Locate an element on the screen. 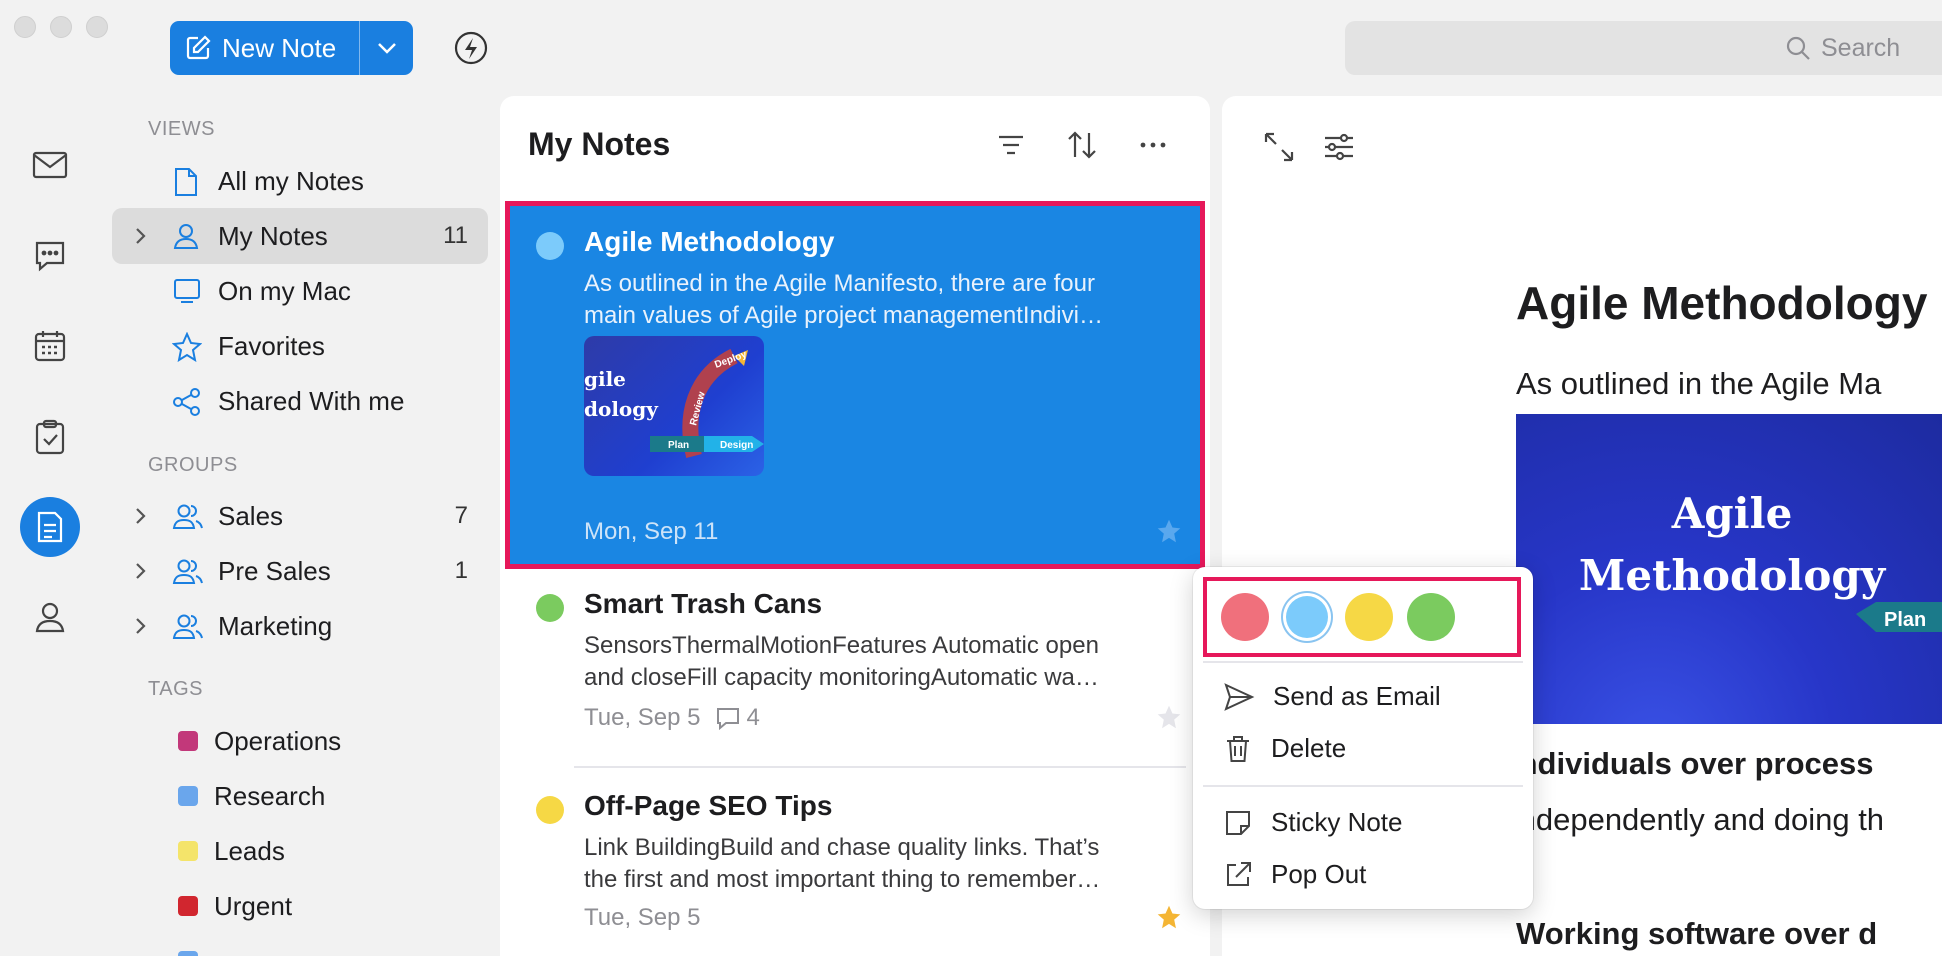 Image resolution: width=1942 pixels, height=956 pixels. color-option-yellow is located at coordinates (1369, 617).